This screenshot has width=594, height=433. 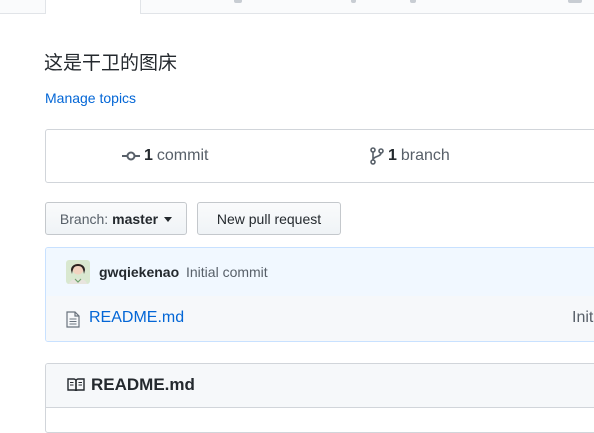 I want to click on readme-header: README.md, so click(x=320, y=386).